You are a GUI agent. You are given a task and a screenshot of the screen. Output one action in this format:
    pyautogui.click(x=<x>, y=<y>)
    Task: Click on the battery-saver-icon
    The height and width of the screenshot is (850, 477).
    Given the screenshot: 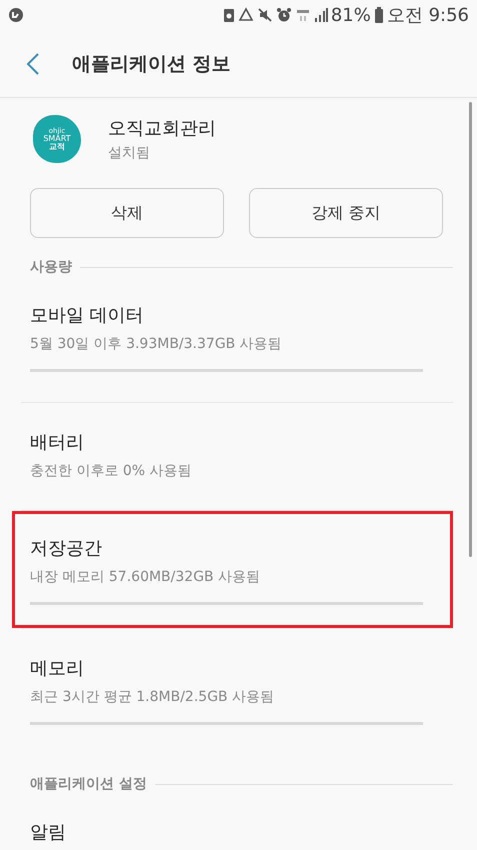 What is the action you would take?
    pyautogui.click(x=228, y=15)
    